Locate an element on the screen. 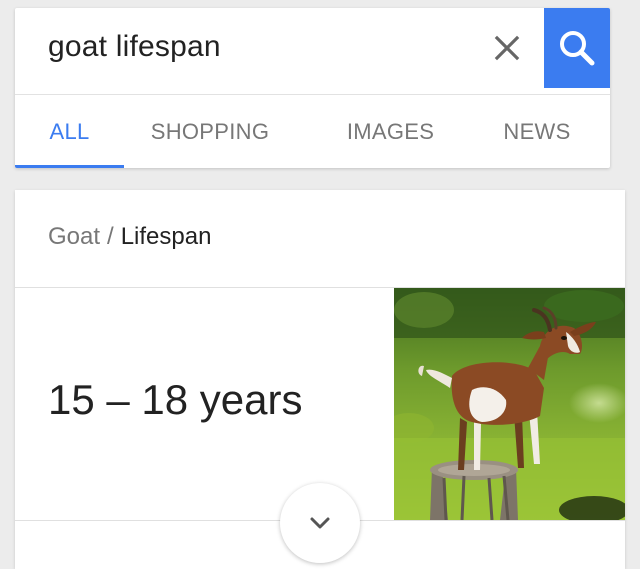 Image resolution: width=640 pixels, height=569 pixels. answer-value: 15 – 18 years is located at coordinates (175, 399).